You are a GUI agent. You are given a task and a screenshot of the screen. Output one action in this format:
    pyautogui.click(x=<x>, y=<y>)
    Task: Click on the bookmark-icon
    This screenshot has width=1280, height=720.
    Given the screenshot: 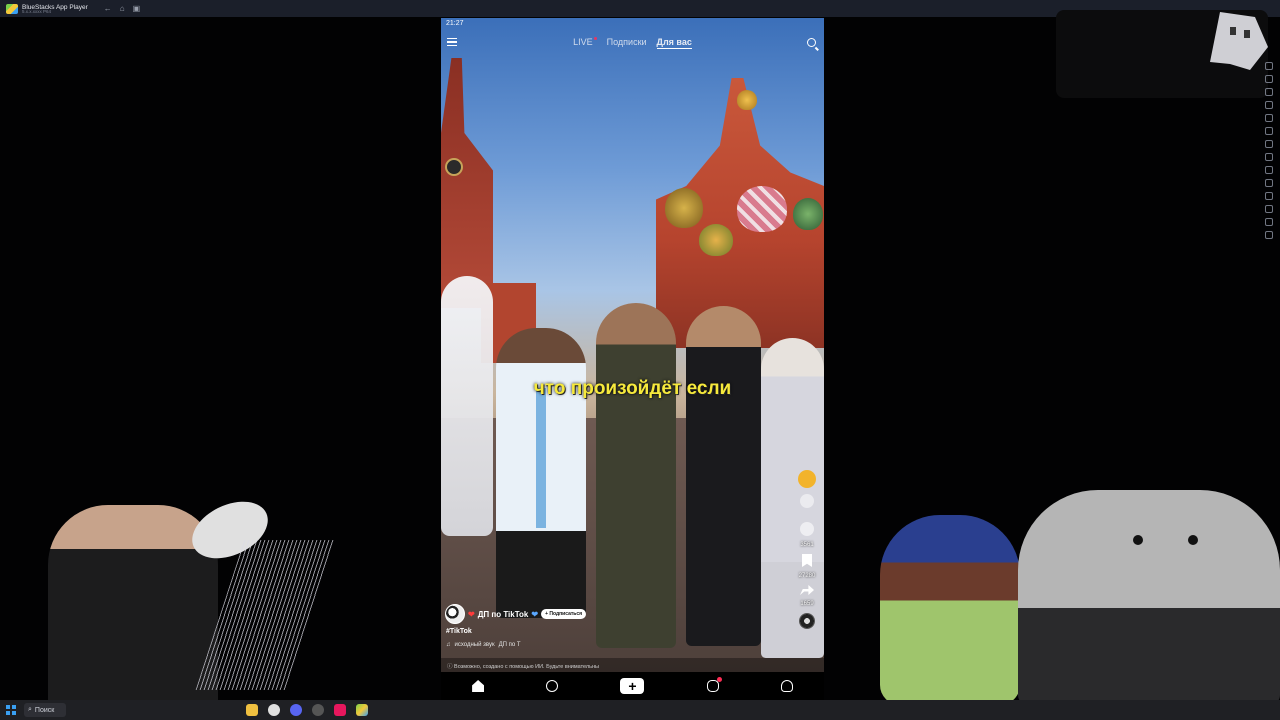 What is the action you would take?
    pyautogui.click(x=807, y=560)
    